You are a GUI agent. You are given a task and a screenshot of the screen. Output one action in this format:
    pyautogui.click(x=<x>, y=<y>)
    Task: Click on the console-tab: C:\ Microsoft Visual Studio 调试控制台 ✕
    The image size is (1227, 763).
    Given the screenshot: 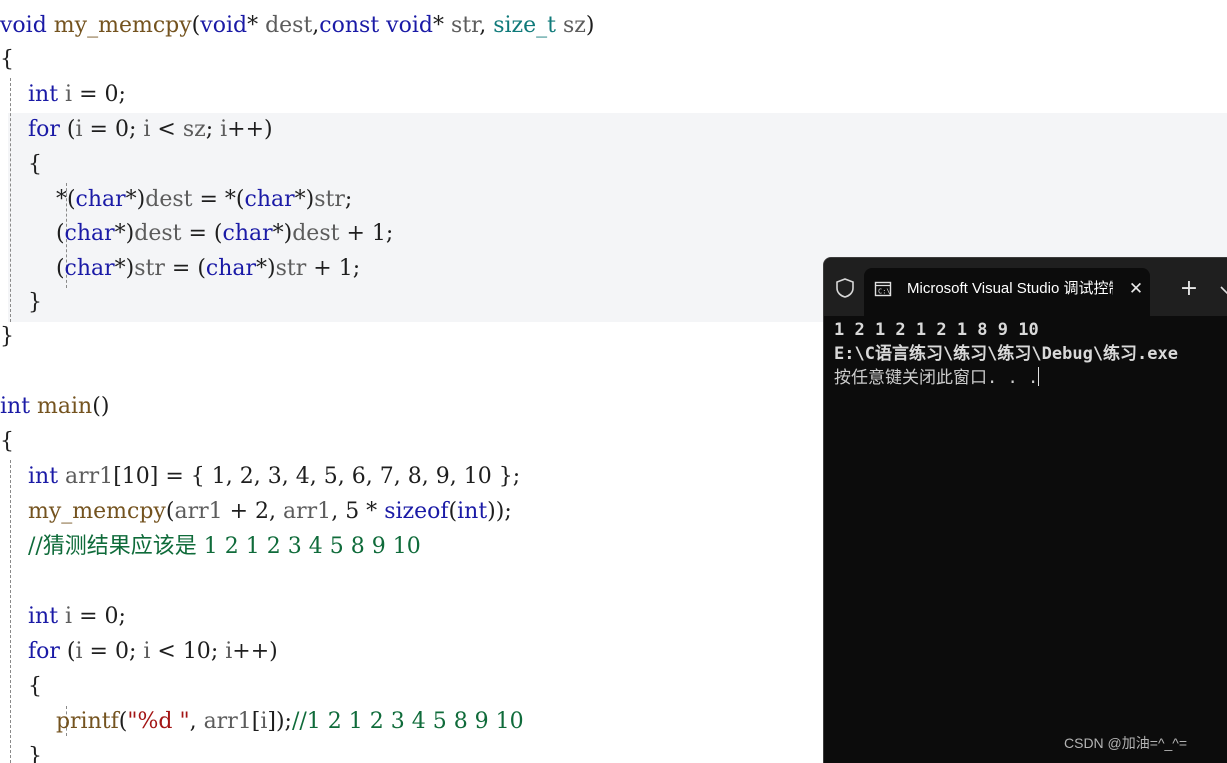 What is the action you would take?
    pyautogui.click(x=1007, y=292)
    